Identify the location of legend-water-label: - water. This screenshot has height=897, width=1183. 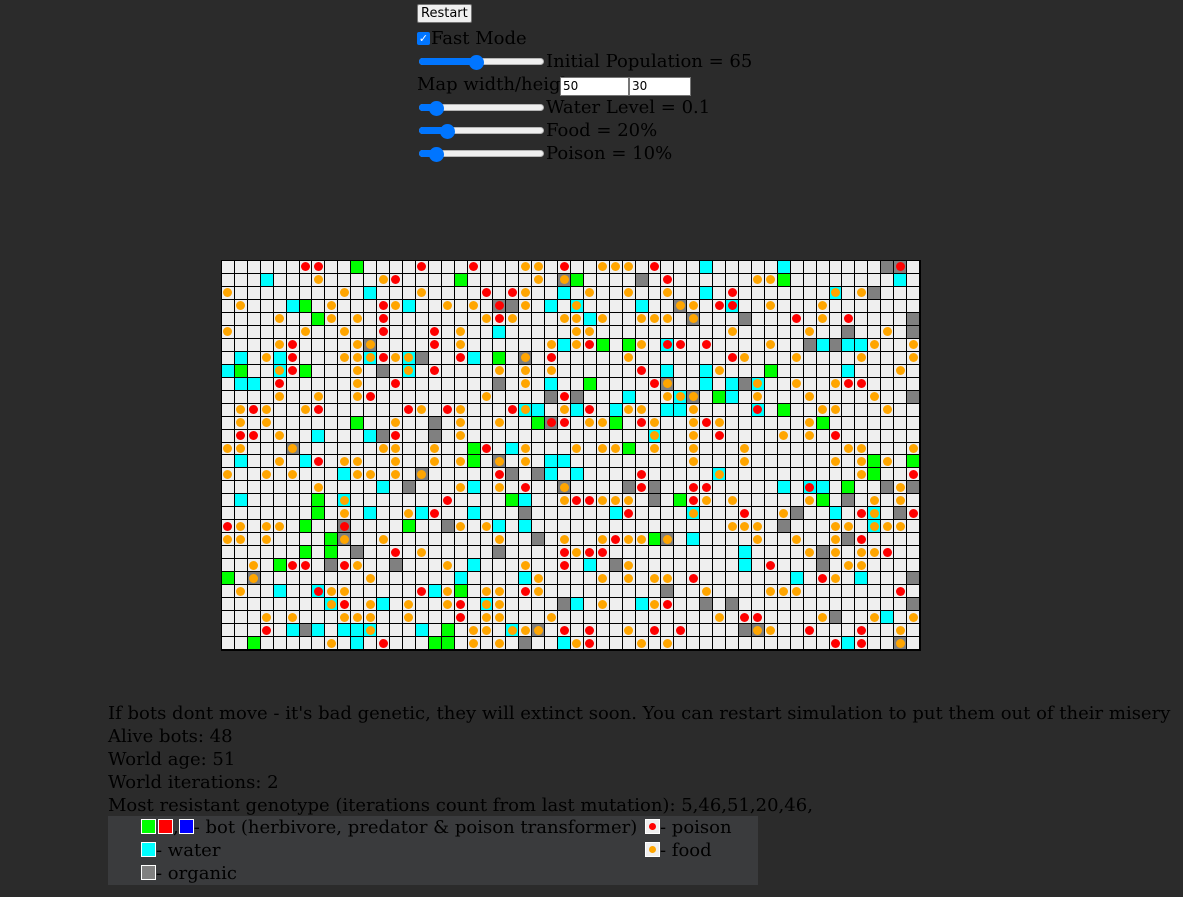
(188, 850).